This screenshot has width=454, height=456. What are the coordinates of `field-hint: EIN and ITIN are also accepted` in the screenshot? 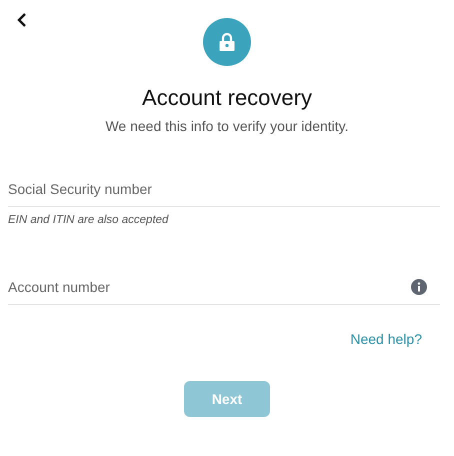 It's located at (89, 220).